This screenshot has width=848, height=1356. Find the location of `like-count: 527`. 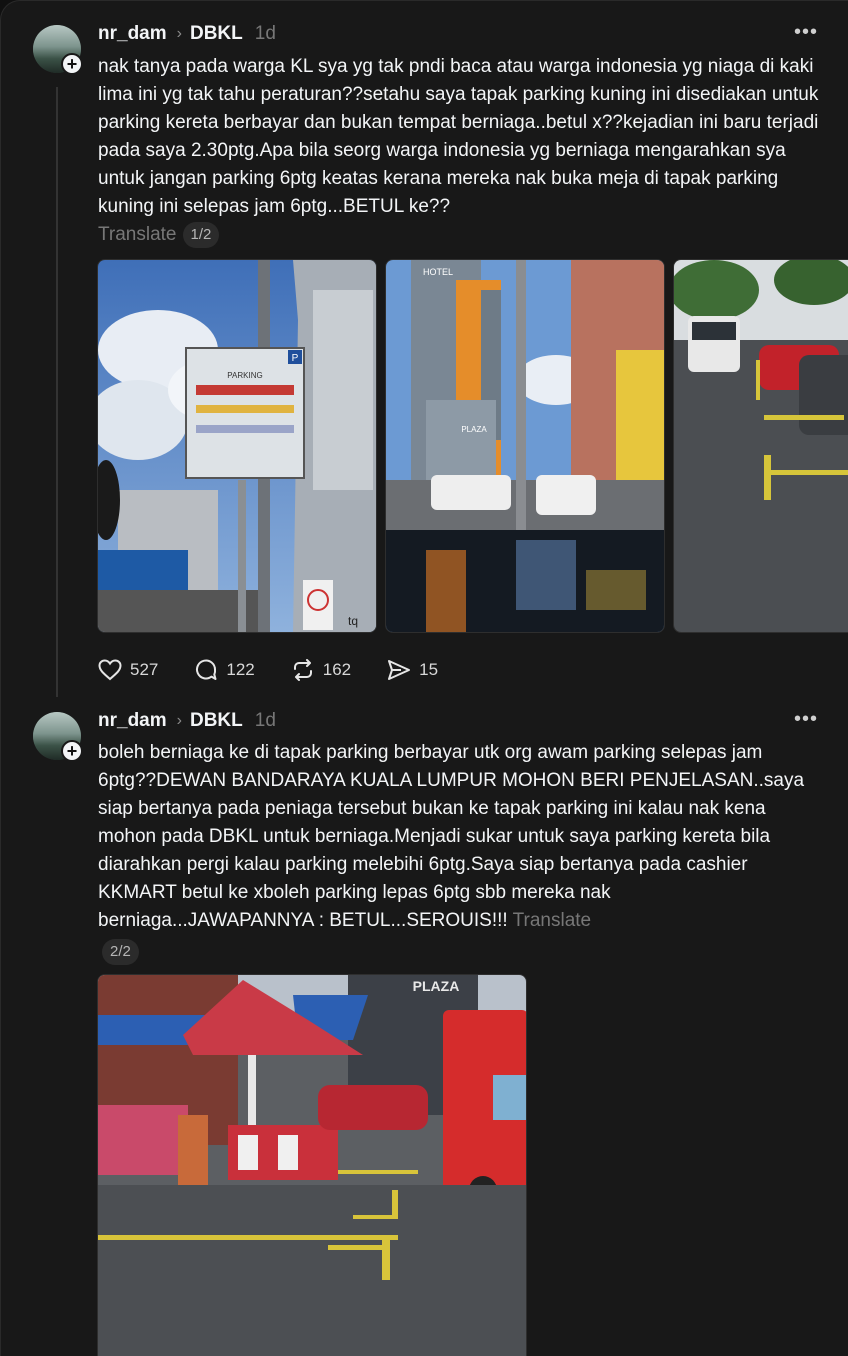

like-count: 527 is located at coordinates (144, 669).